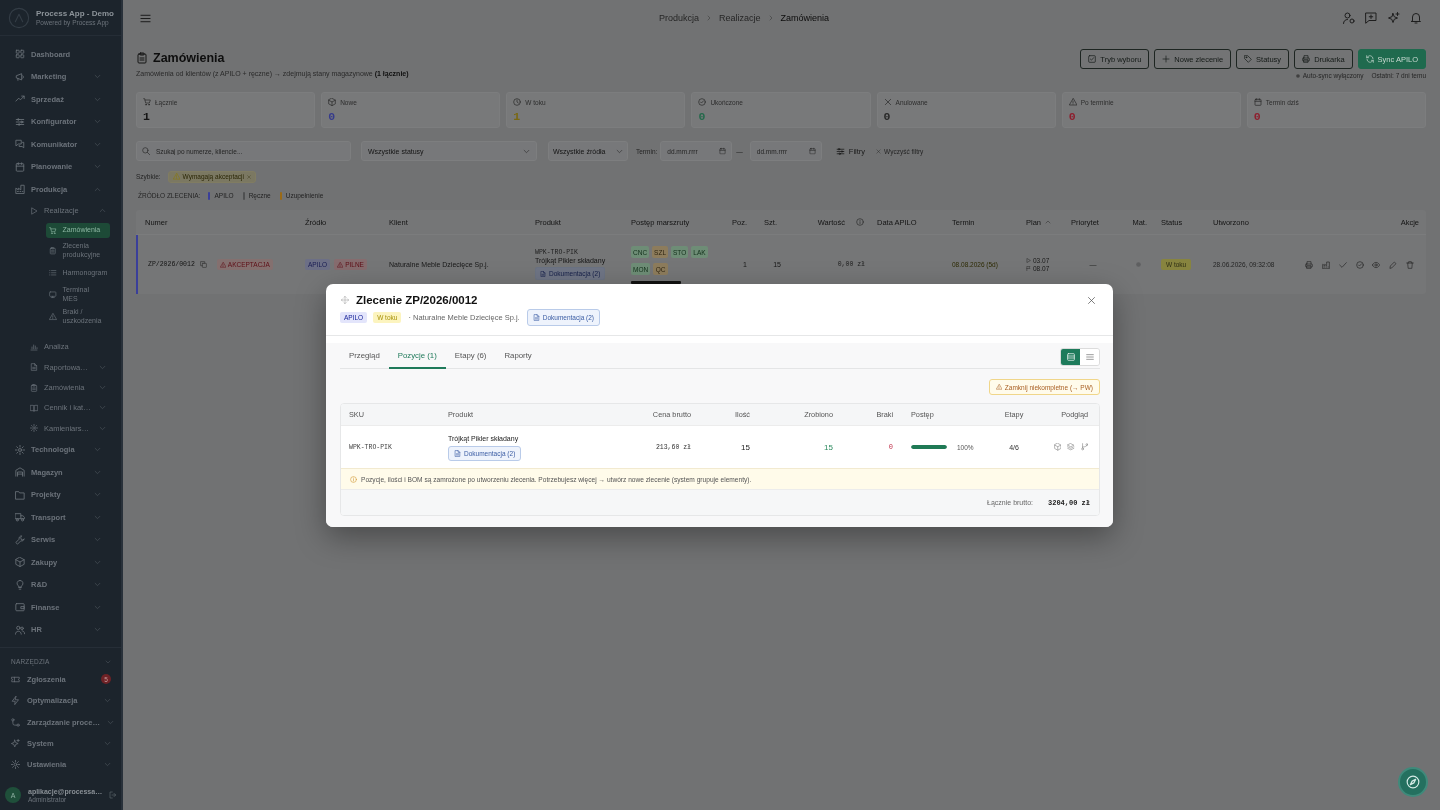 This screenshot has height=810, width=1440. I want to click on tag-icon, so click(1248, 59).